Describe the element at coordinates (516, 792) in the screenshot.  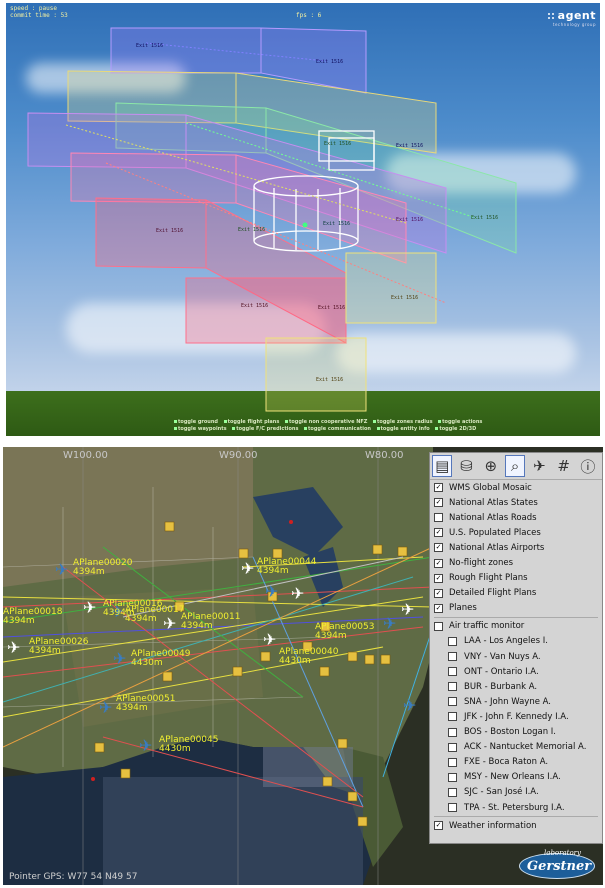
I see `airport-item: SJC - San José I.A.` at that location.